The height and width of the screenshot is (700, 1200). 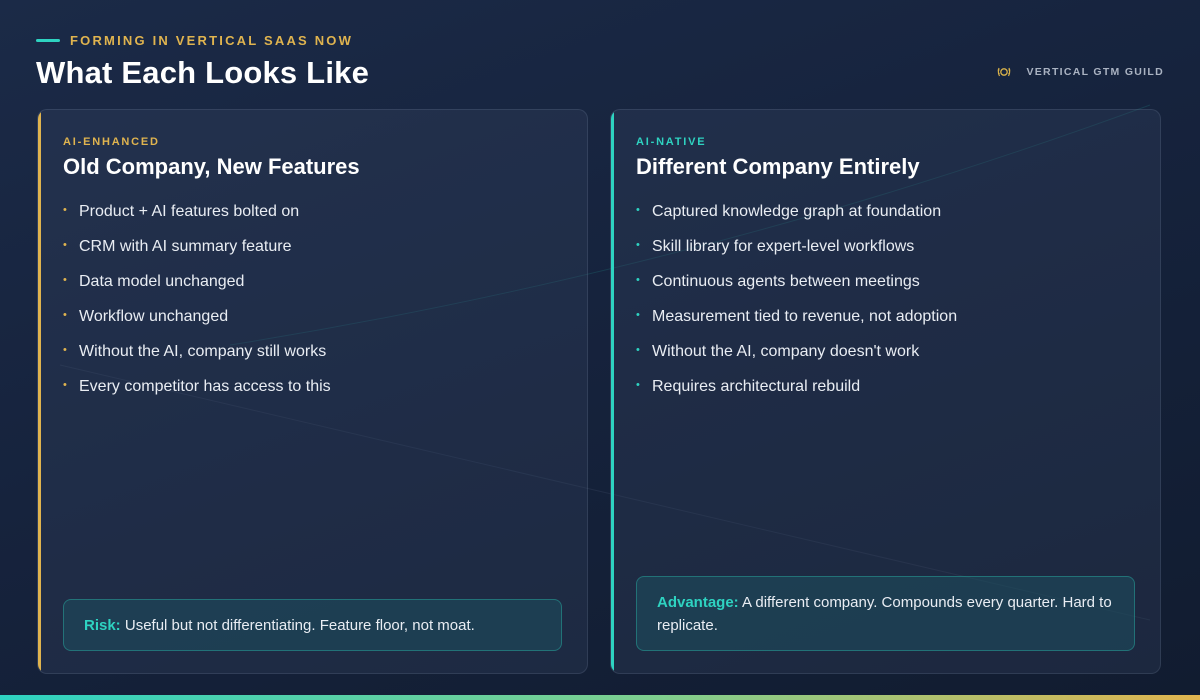 What do you see at coordinates (1095, 72) in the screenshot?
I see `brand-name: VERTICAL GTM GUILD` at bounding box center [1095, 72].